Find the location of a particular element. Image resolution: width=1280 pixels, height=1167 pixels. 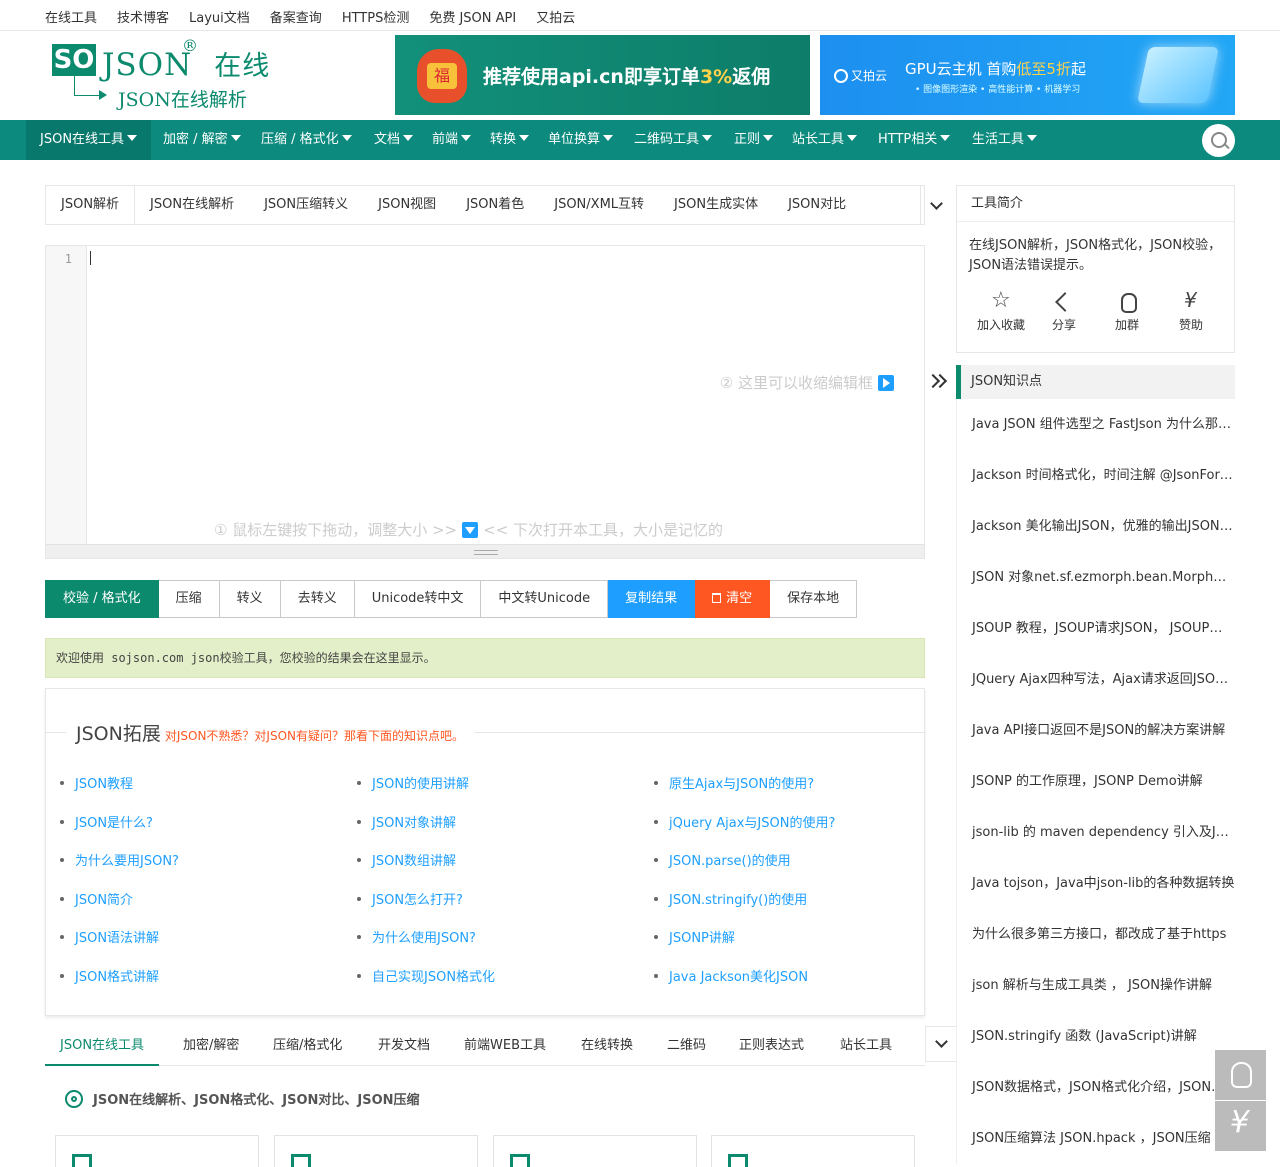

tab-json-compare: JSON对比 is located at coordinates (817, 205).